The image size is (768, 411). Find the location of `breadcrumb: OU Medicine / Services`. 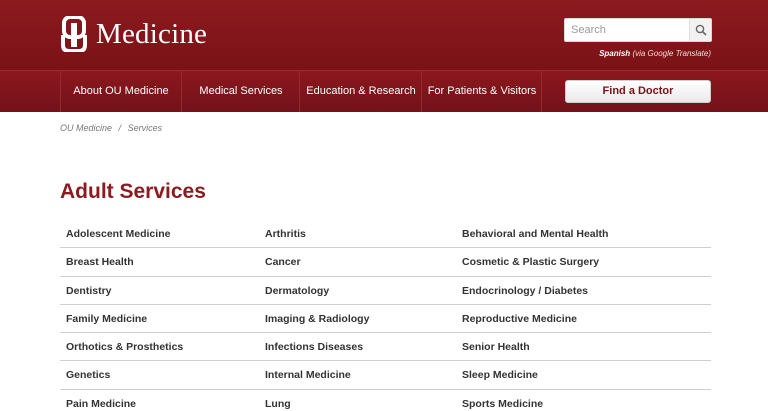

breadcrumb: OU Medicine / Services is located at coordinates (111, 128).